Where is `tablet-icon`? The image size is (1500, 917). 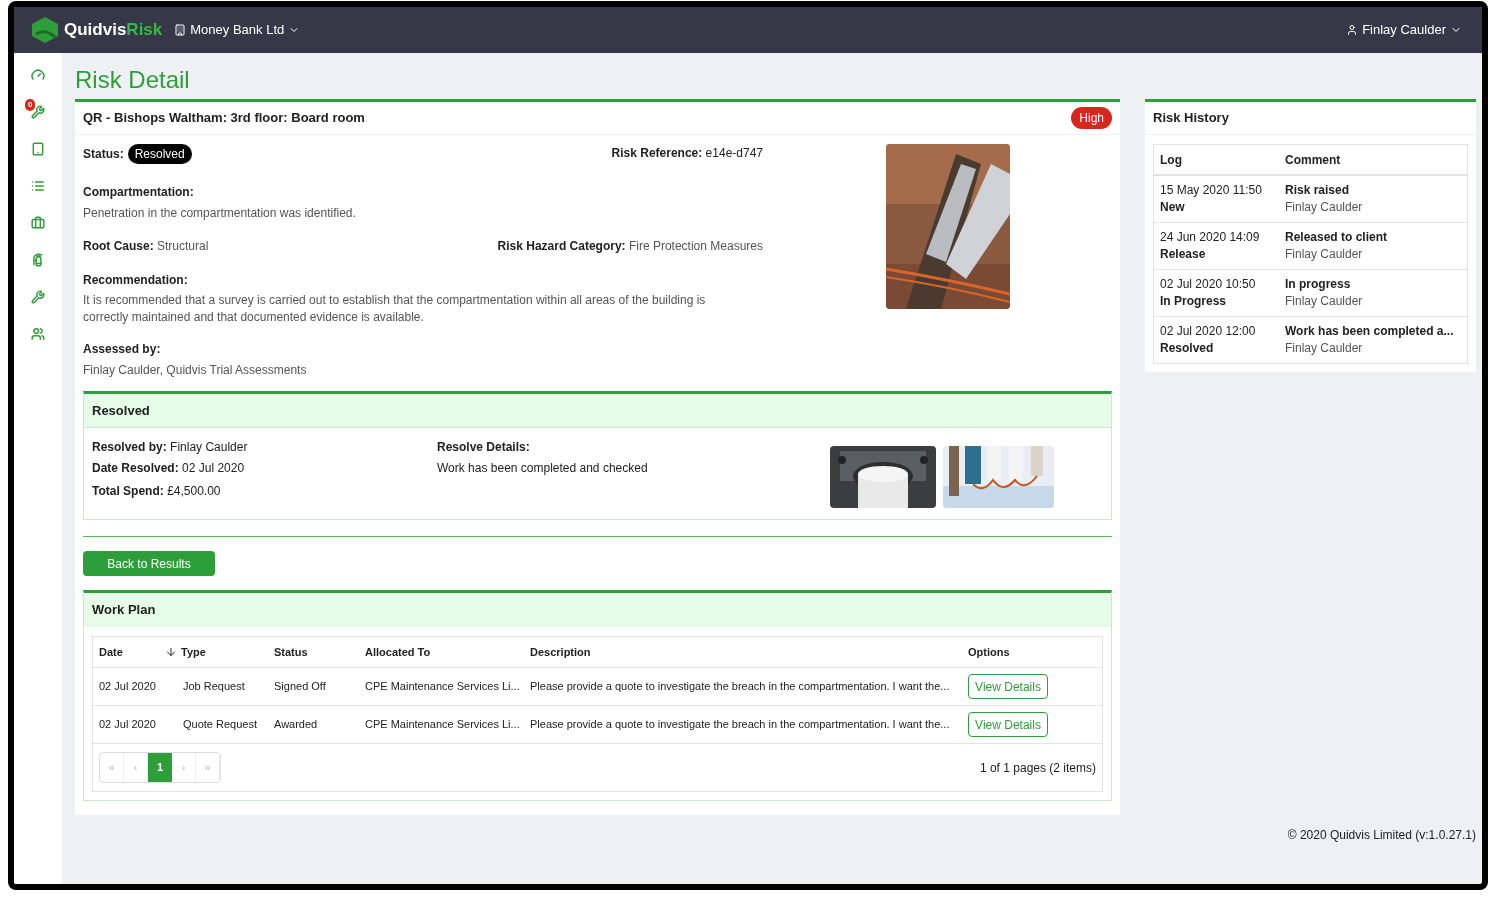 tablet-icon is located at coordinates (38, 149).